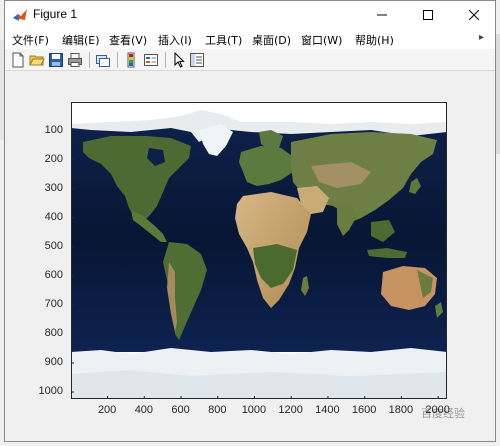  Describe the element at coordinates (271, 40) in the screenshot. I see `menu-desktop: 桌面(D)` at that location.